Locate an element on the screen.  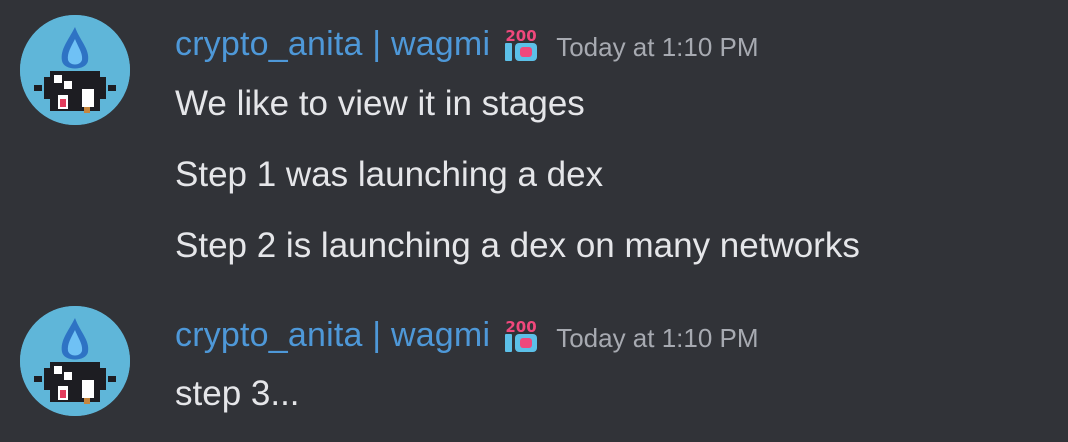
message-text: Step 1 was launching a dex is located at coordinates (389, 174).